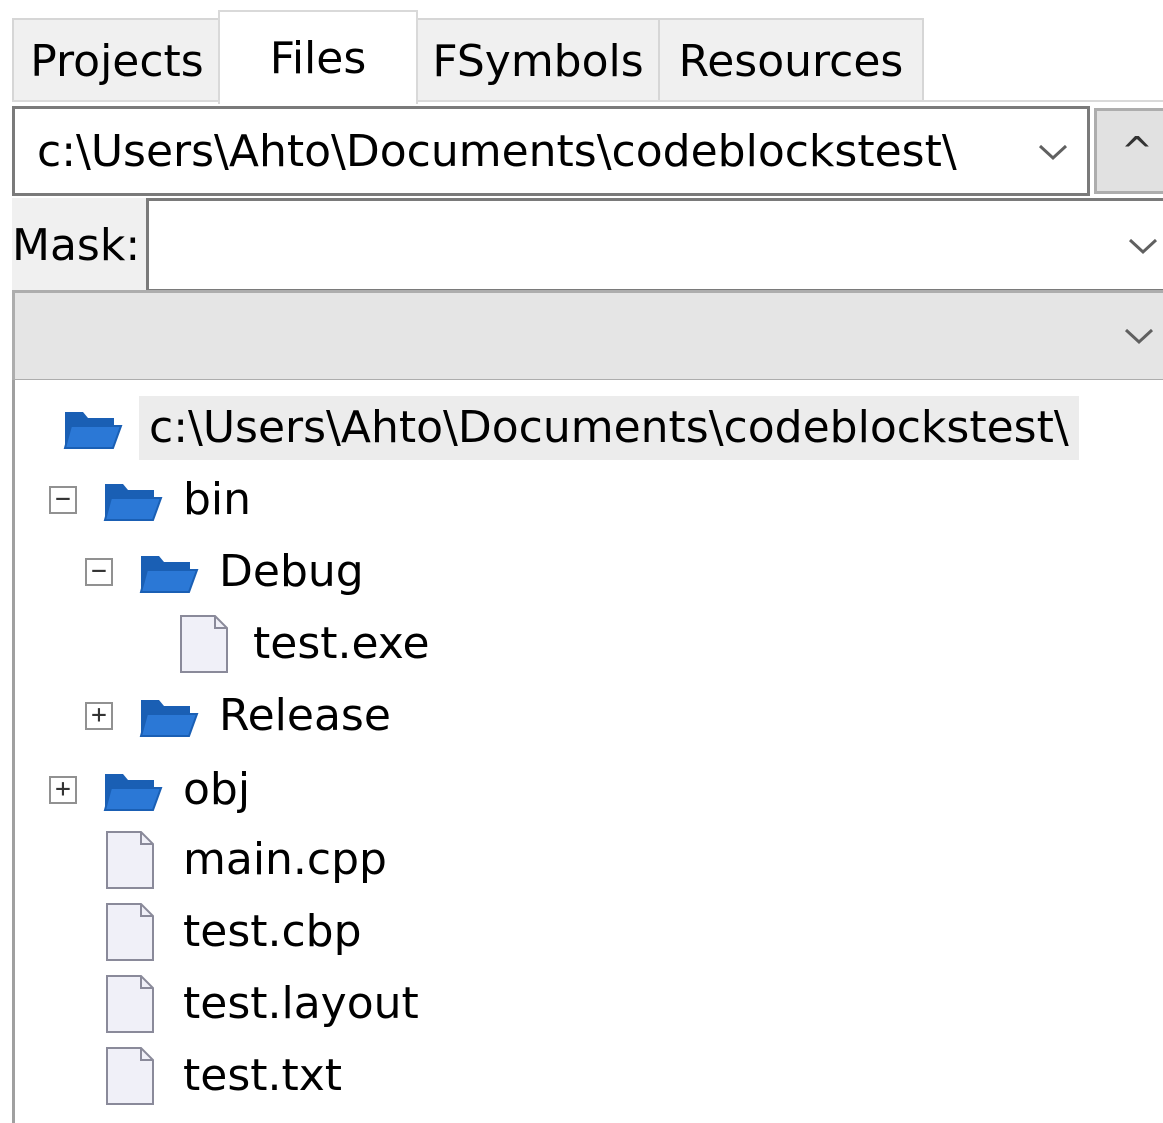  Describe the element at coordinates (291, 571) in the screenshot. I see `tree-item-label: Debug` at that location.